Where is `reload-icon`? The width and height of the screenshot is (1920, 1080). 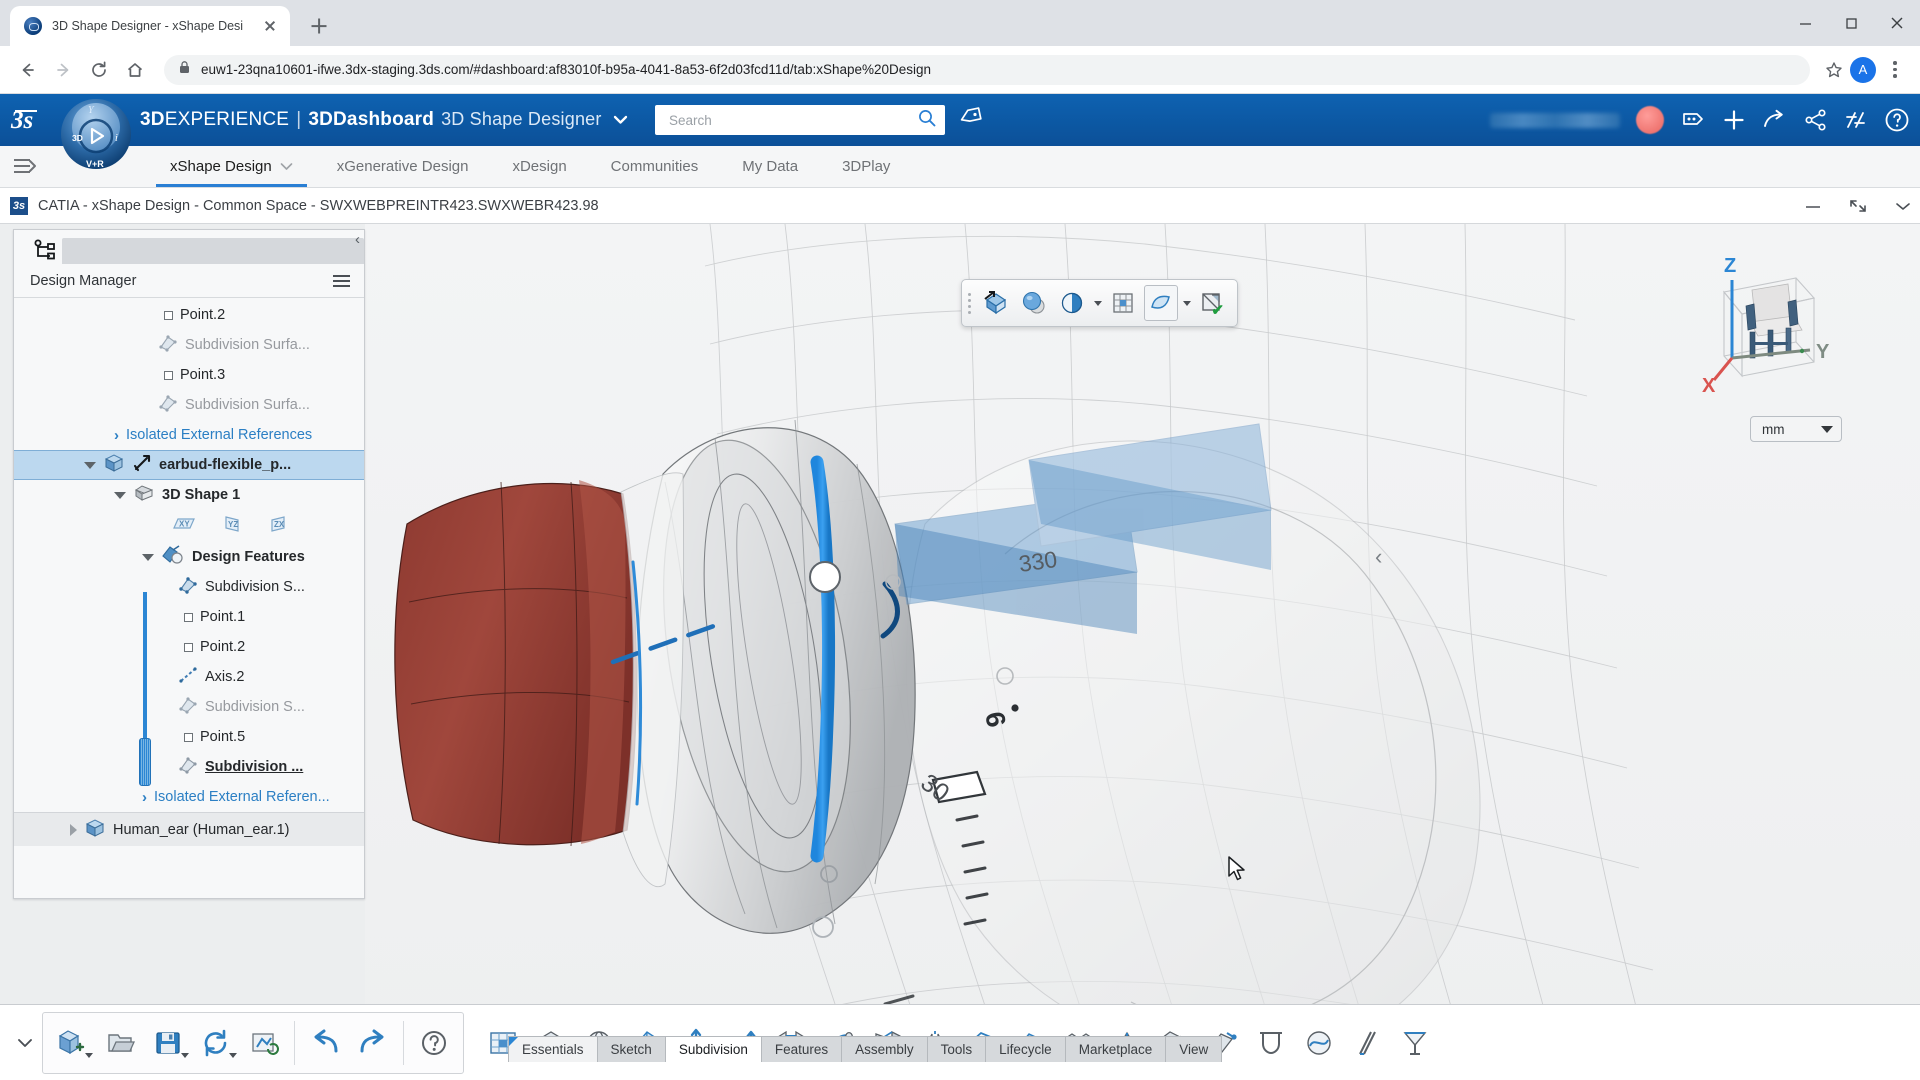
reload-icon is located at coordinates (99, 70).